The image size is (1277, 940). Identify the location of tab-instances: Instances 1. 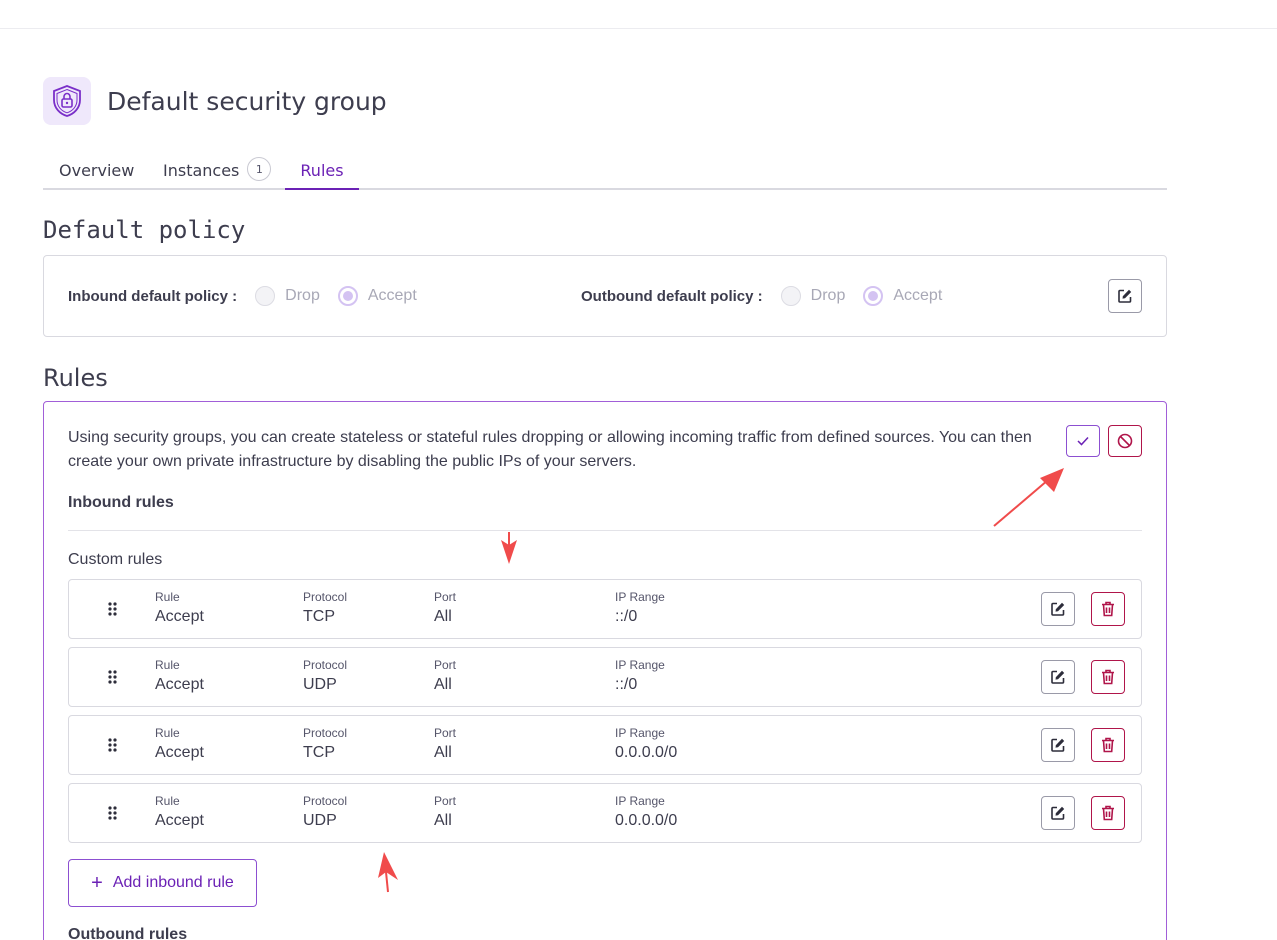
(217, 171).